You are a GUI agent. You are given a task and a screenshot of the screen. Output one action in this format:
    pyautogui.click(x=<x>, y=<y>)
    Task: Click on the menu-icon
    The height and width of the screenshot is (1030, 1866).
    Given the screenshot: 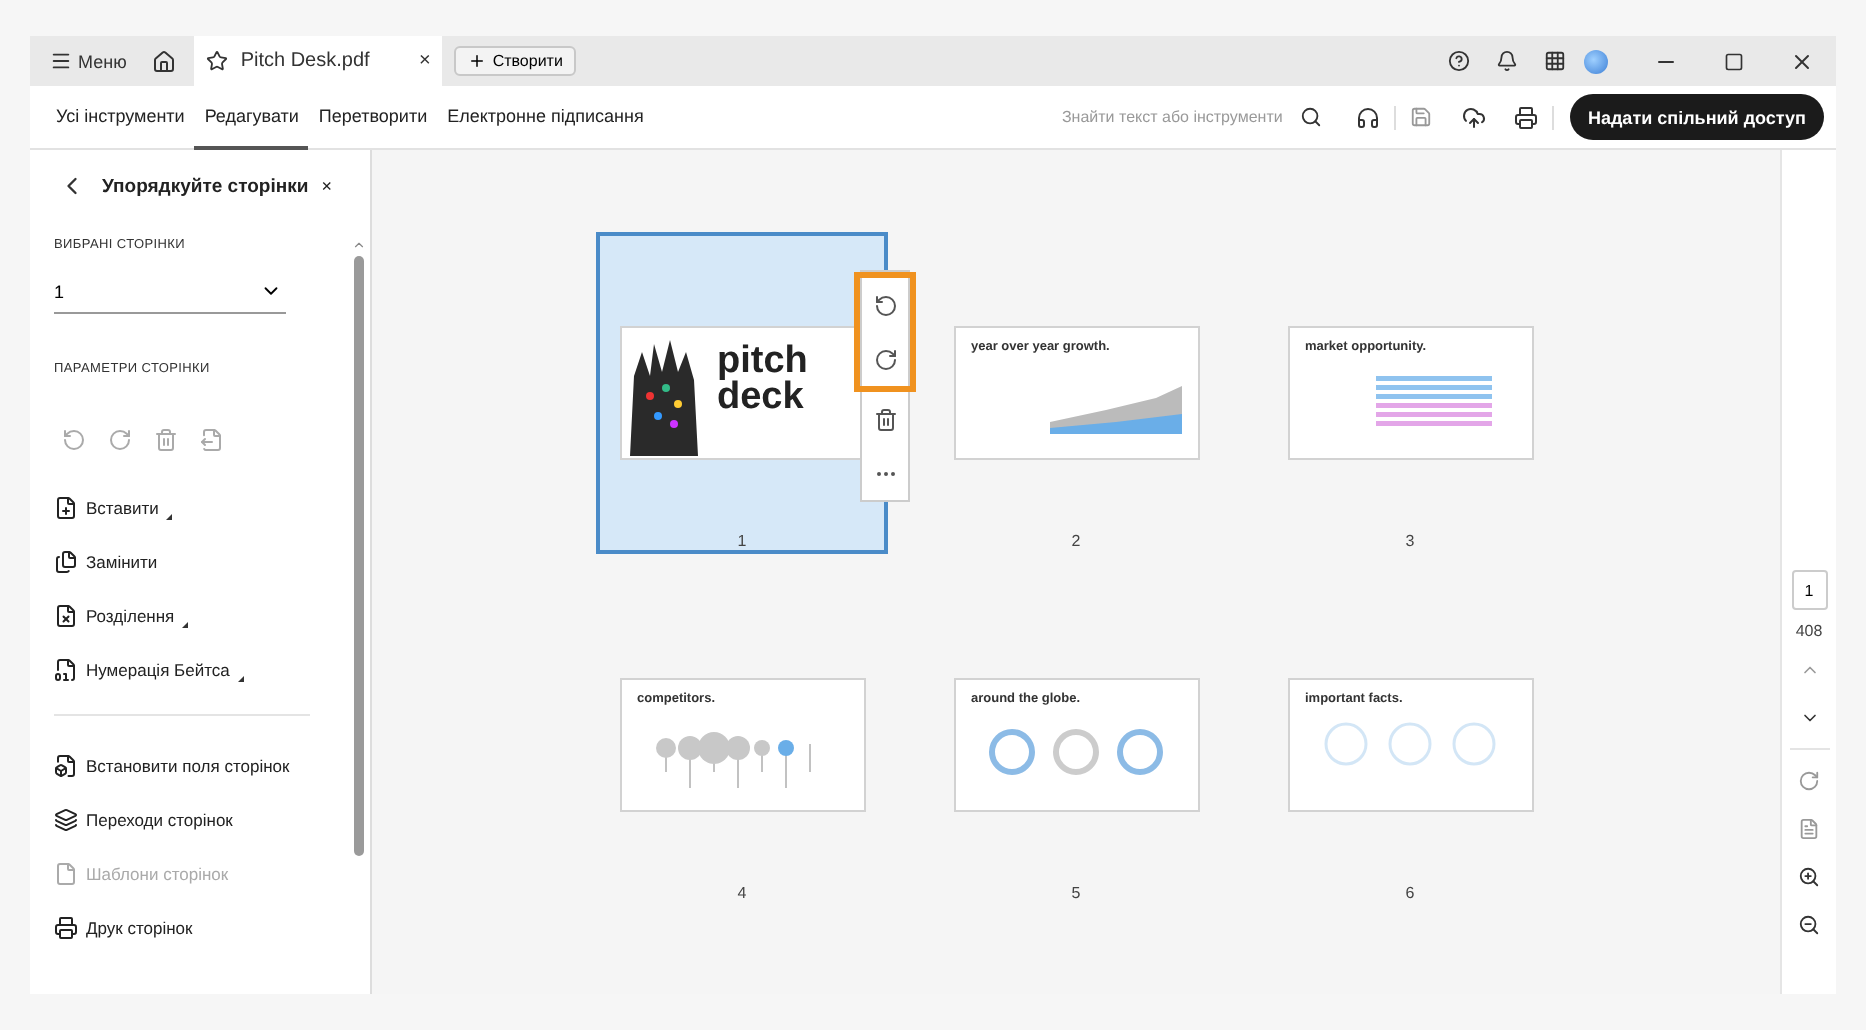 What is the action you would take?
    pyautogui.click(x=61, y=61)
    